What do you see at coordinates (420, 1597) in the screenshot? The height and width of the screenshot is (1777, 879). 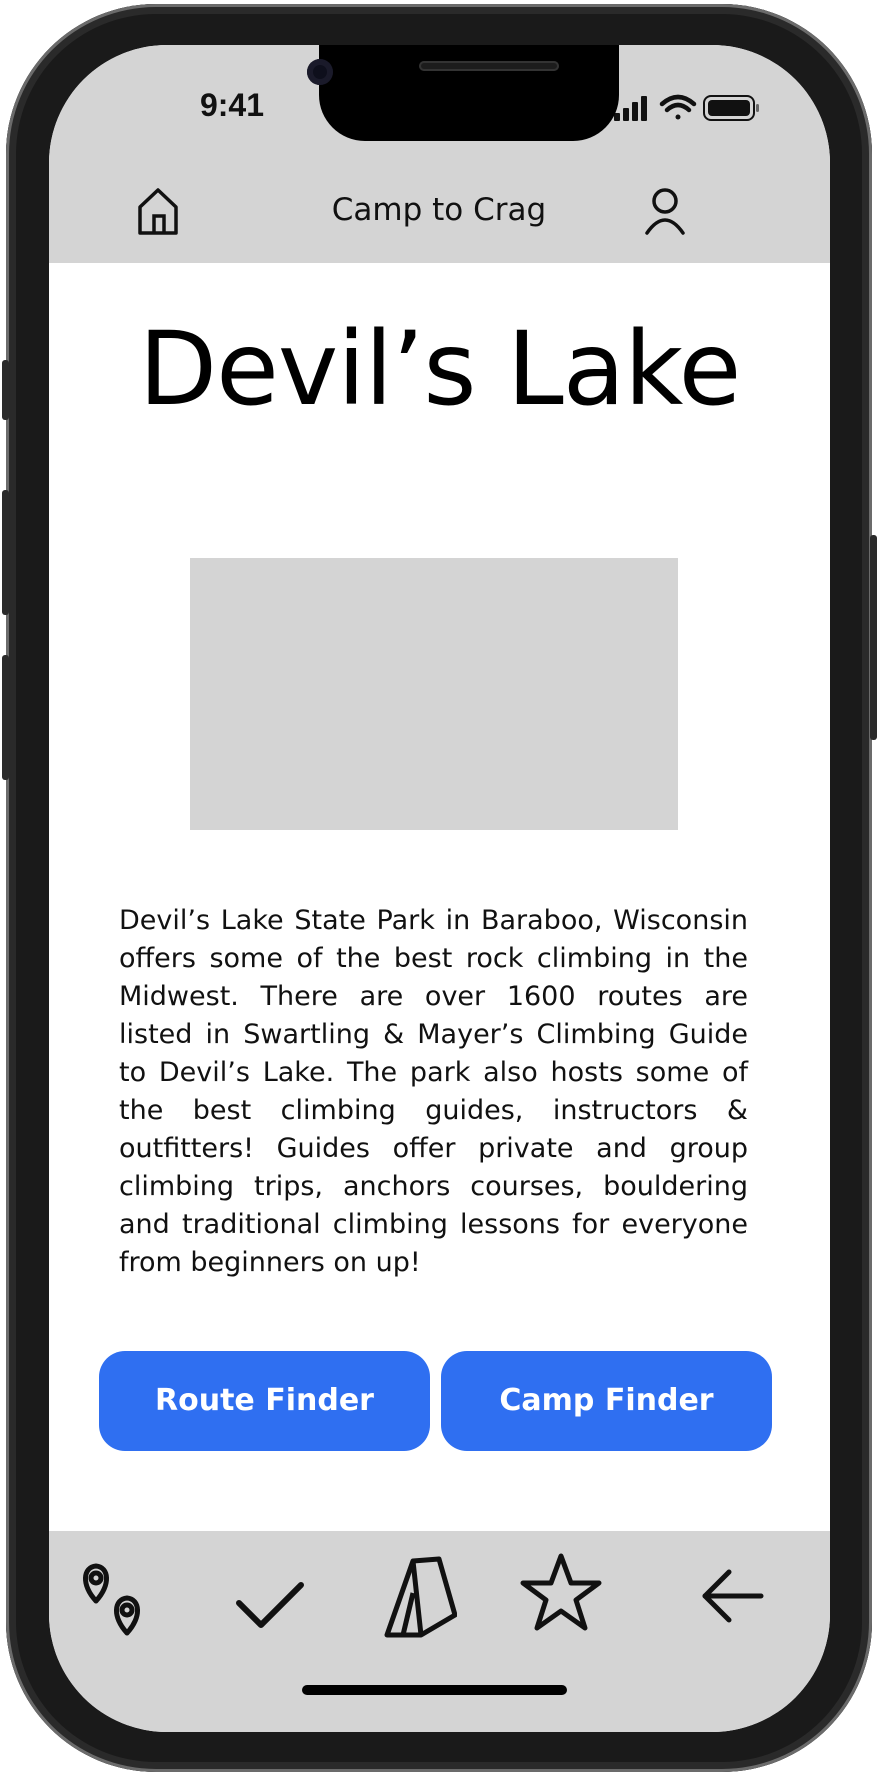 I see `tent-icon` at bounding box center [420, 1597].